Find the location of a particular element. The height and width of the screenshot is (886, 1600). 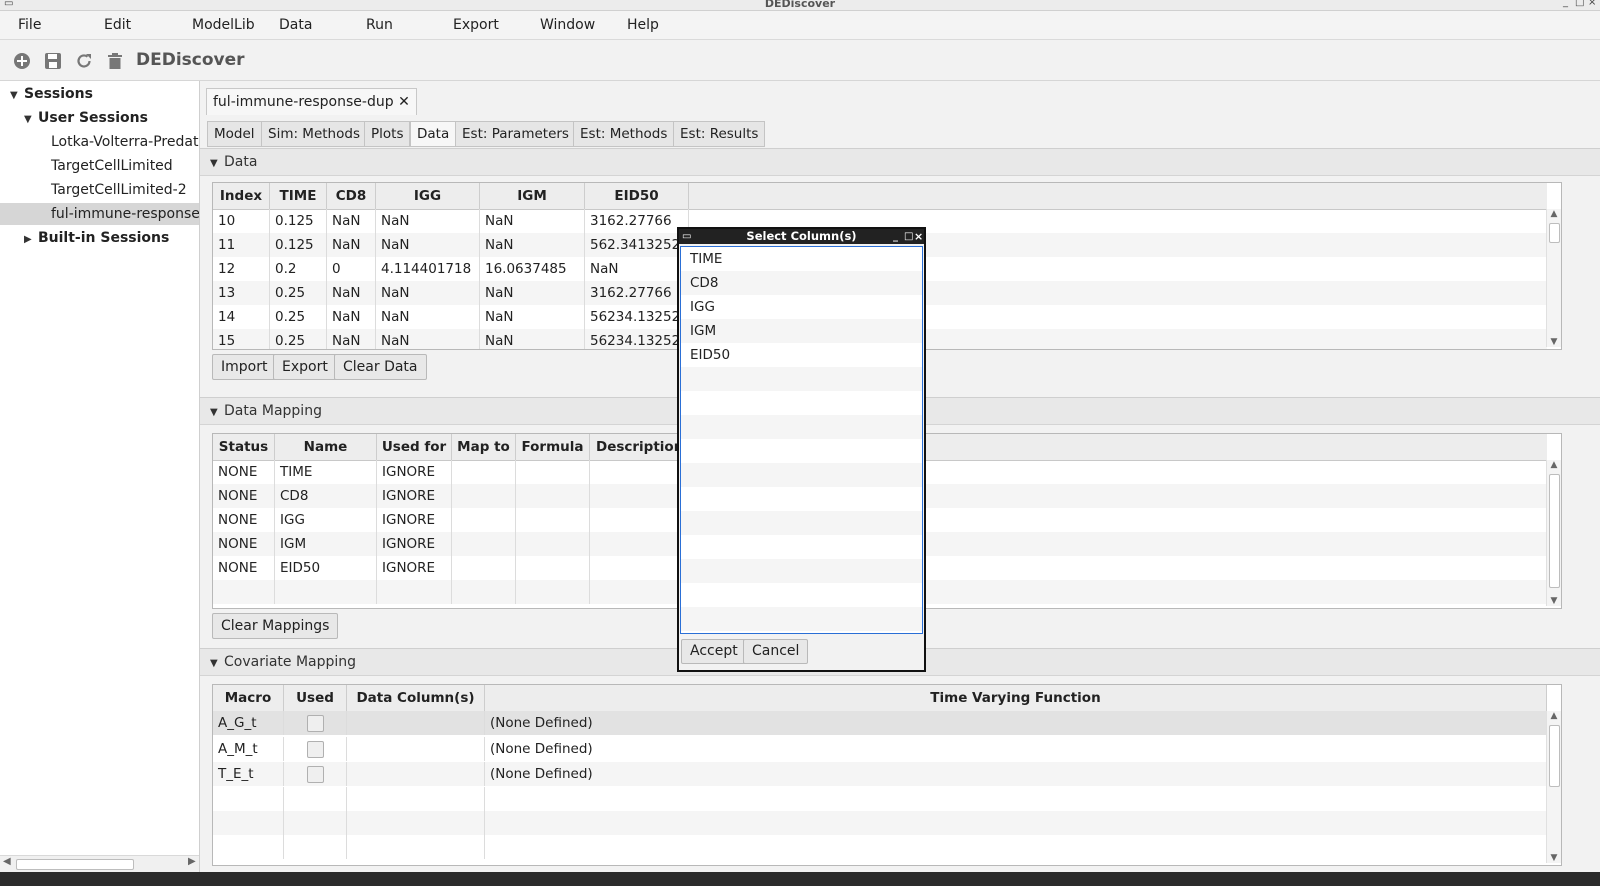

dialog-titlebar: ▭ Select Column(s) _ □ × is located at coordinates (801, 236).